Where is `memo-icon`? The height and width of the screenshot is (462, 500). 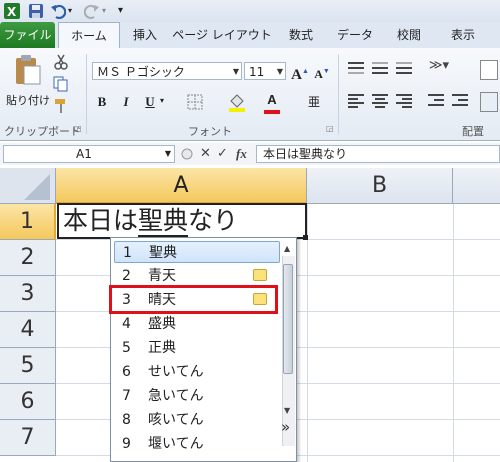 memo-icon is located at coordinates (260, 275).